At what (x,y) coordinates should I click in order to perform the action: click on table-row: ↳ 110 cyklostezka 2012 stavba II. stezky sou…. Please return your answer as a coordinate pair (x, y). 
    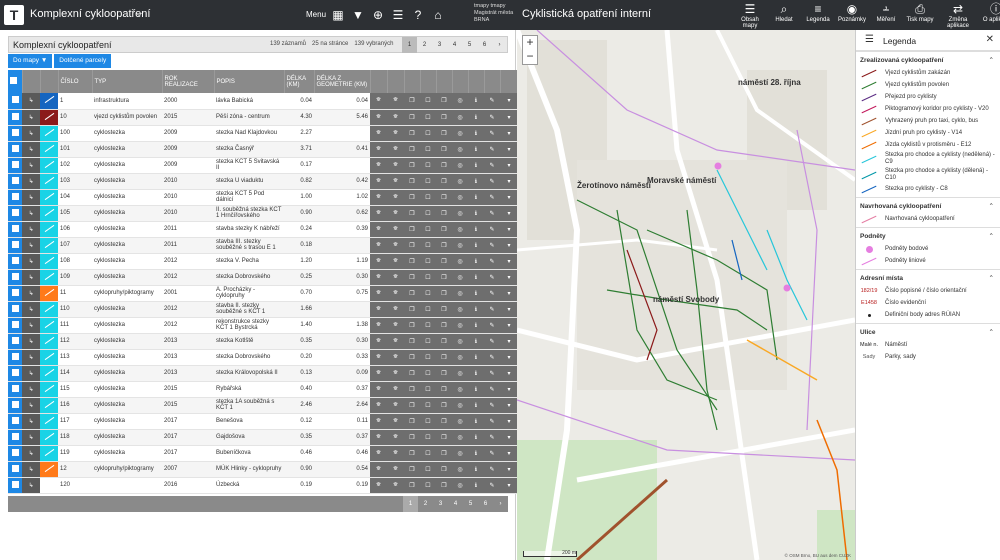
    Looking at the image, I should click on (263, 309).